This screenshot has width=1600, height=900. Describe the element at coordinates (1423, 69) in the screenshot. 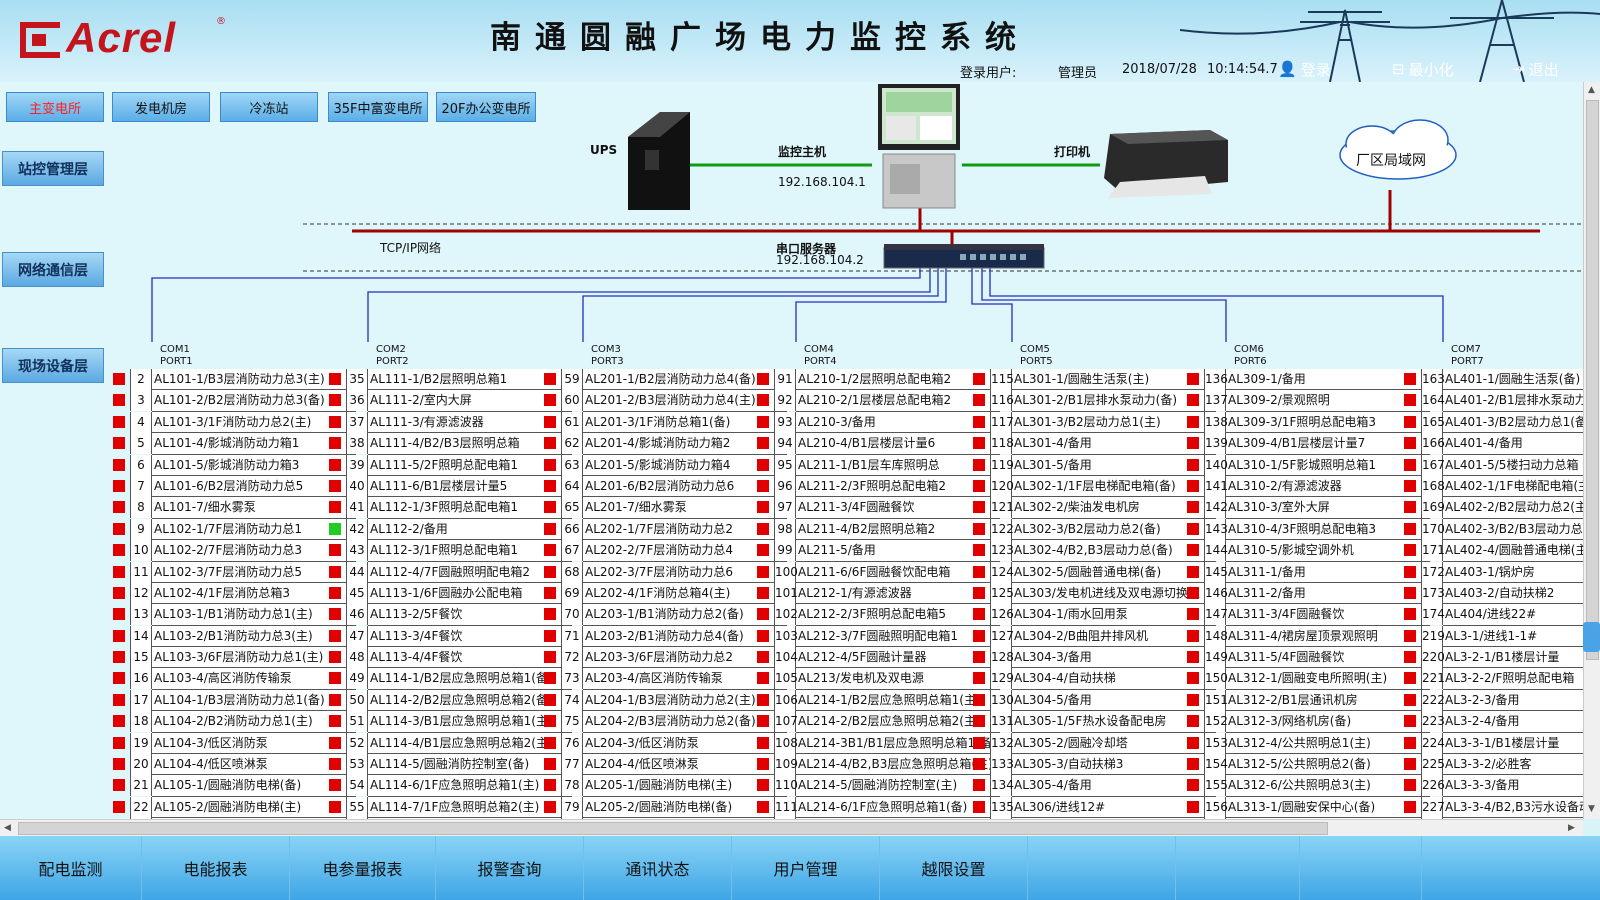

I see `minimize-button: ⊟ 最小化` at that location.